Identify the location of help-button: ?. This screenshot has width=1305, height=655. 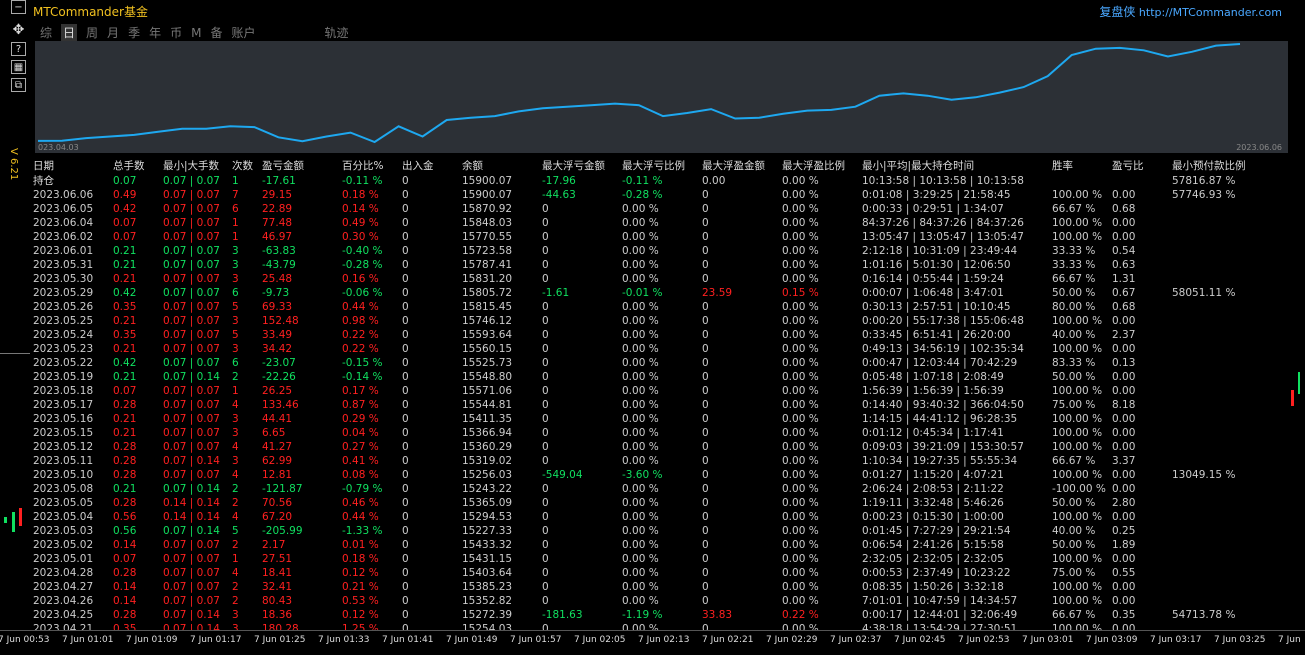
(18, 49).